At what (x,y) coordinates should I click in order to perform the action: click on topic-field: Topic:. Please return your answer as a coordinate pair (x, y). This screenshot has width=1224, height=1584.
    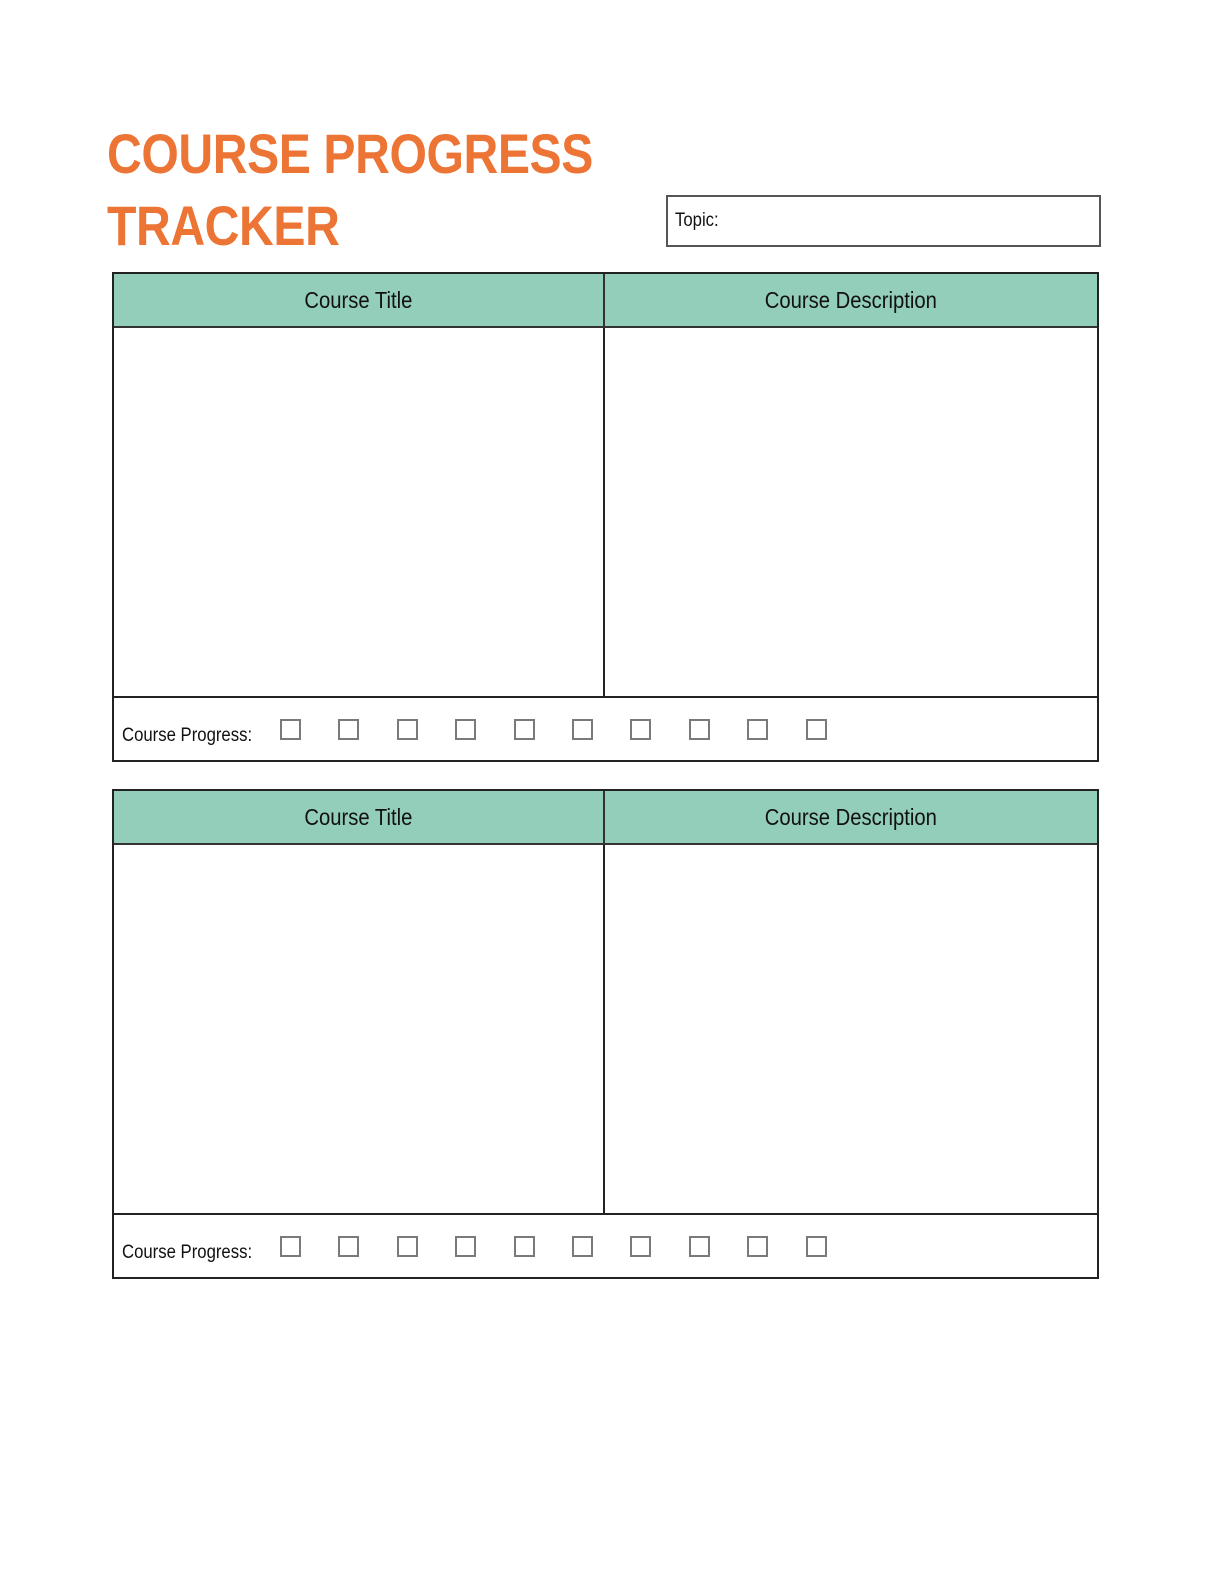
    Looking at the image, I should click on (883, 221).